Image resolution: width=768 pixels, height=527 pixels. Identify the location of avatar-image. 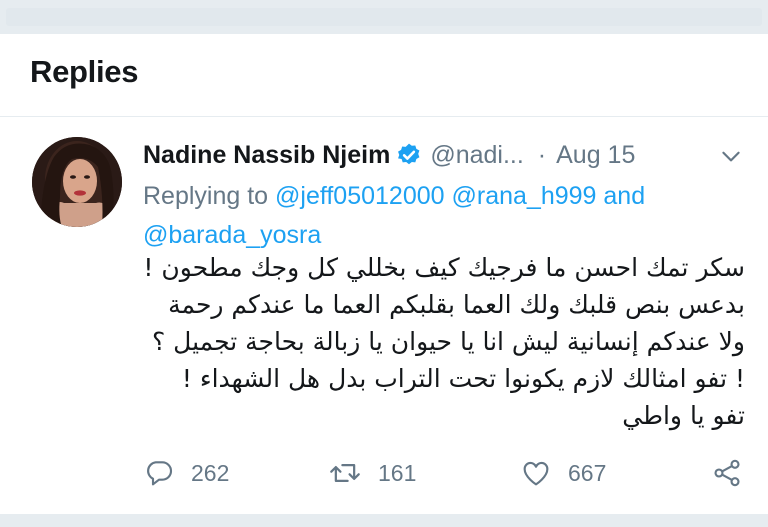
(77, 182).